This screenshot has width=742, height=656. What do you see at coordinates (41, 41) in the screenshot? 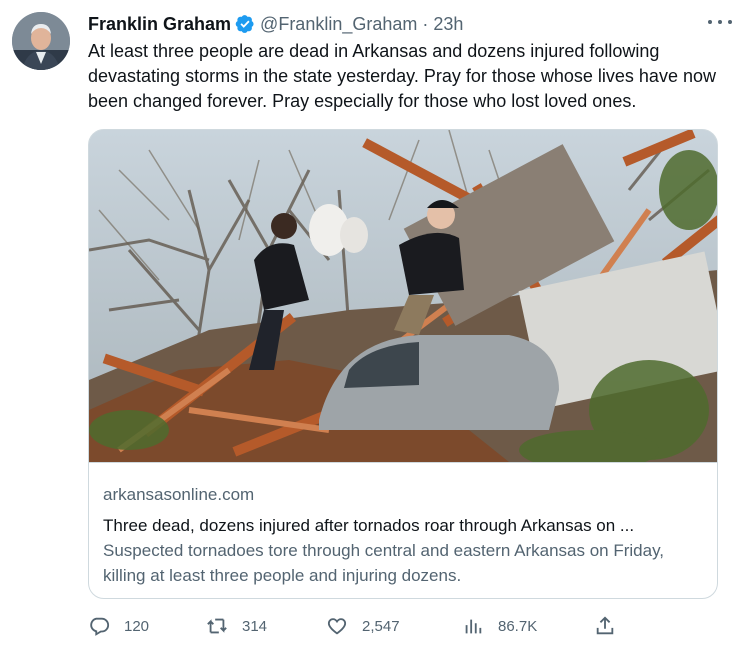
I see `avatar` at bounding box center [41, 41].